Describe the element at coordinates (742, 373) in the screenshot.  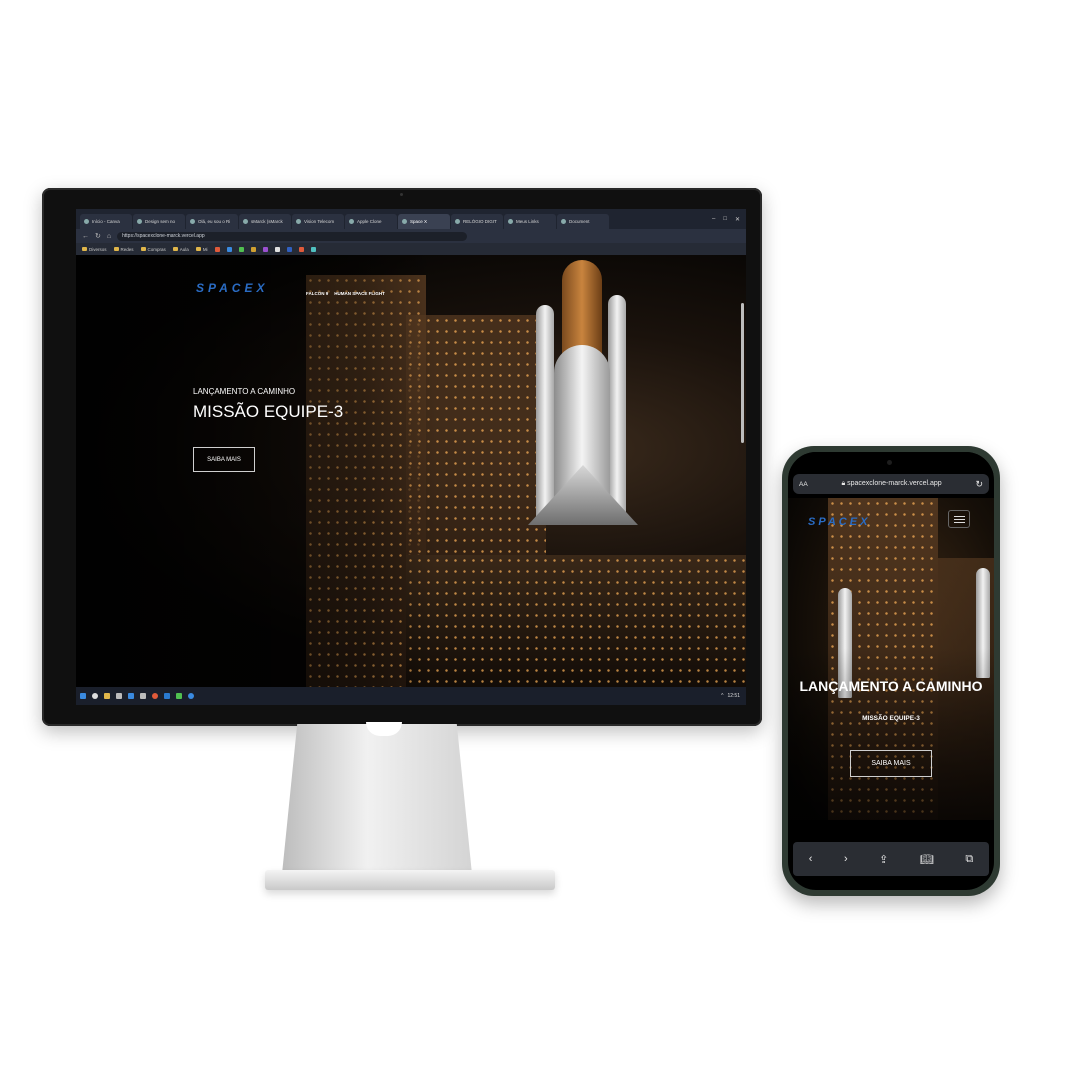
I see `scrollbar` at that location.